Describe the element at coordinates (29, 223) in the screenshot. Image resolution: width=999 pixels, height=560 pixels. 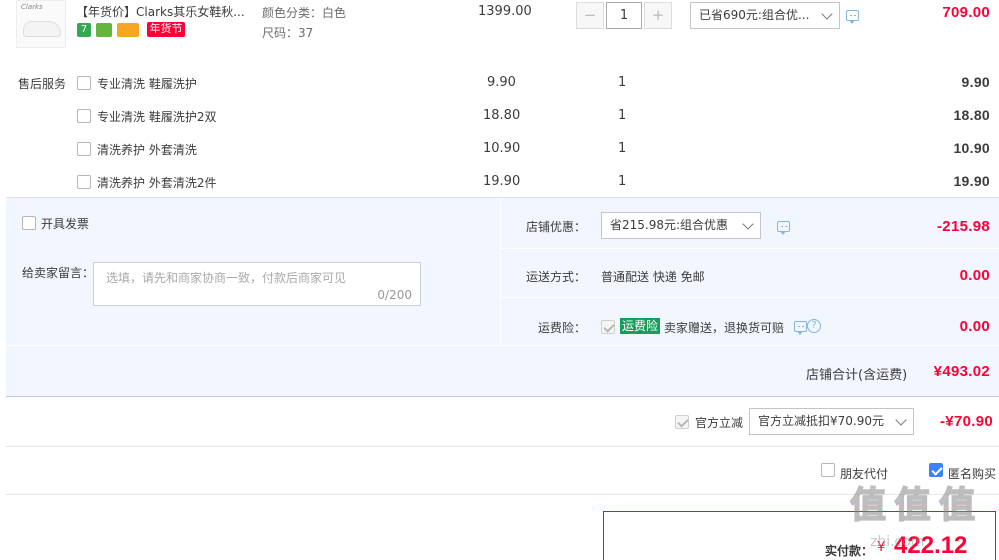
I see `invoice-checkbox` at that location.